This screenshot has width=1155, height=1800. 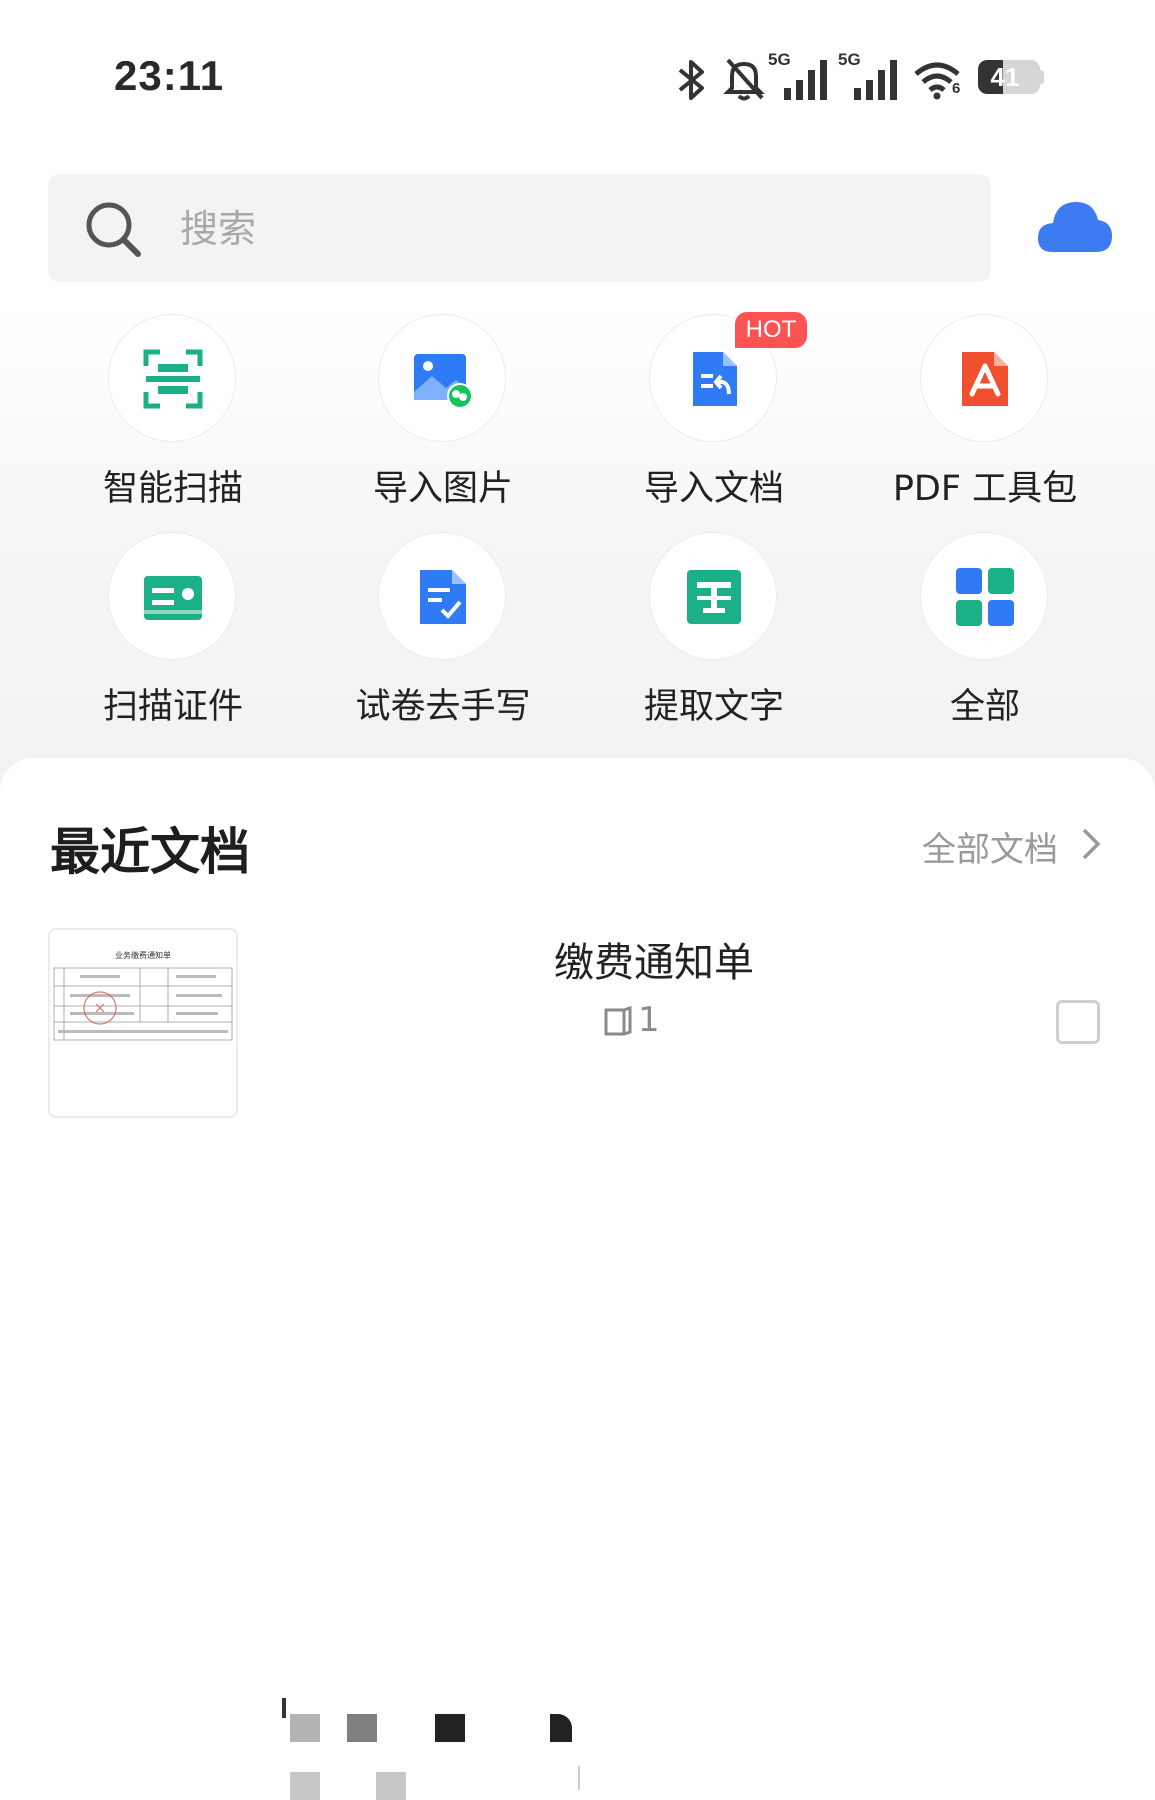 I want to click on tool-extract-text: 提取文字, so click(x=714, y=632).